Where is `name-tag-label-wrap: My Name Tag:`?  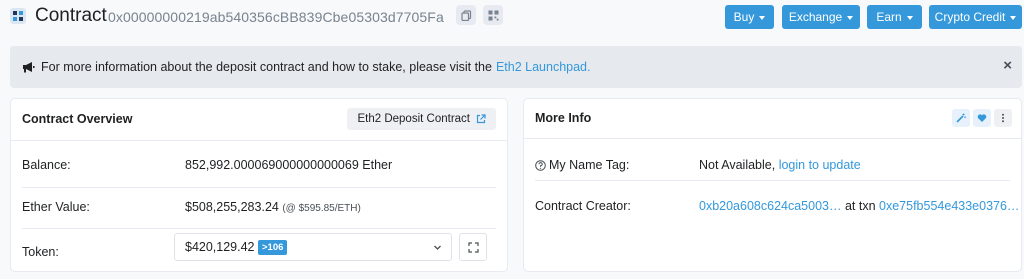
name-tag-label-wrap: My Name Tag: is located at coordinates (582, 165).